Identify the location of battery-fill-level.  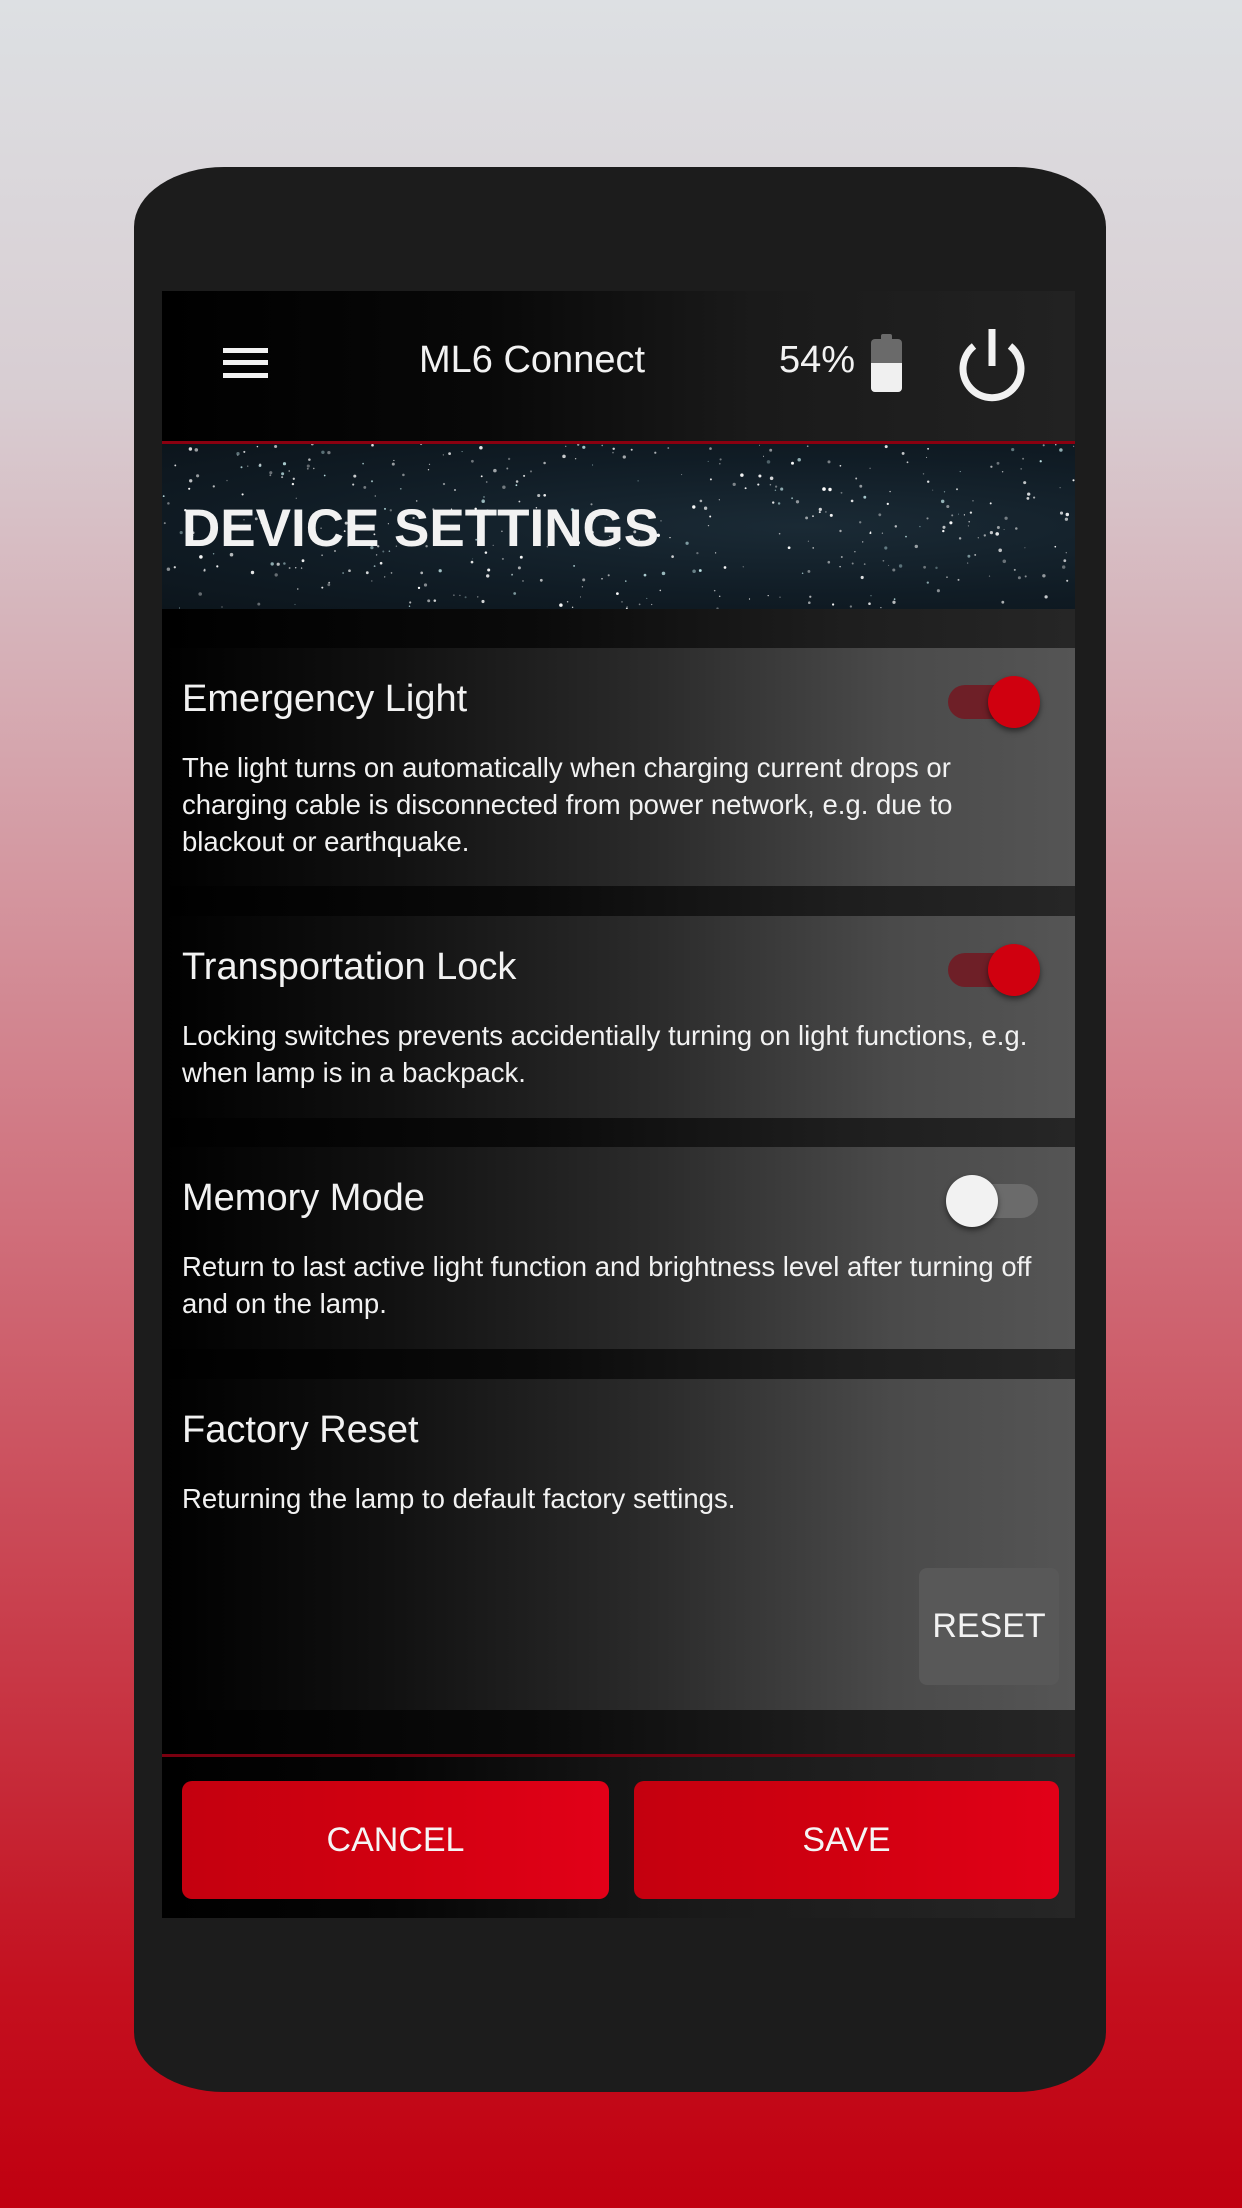
(886, 377).